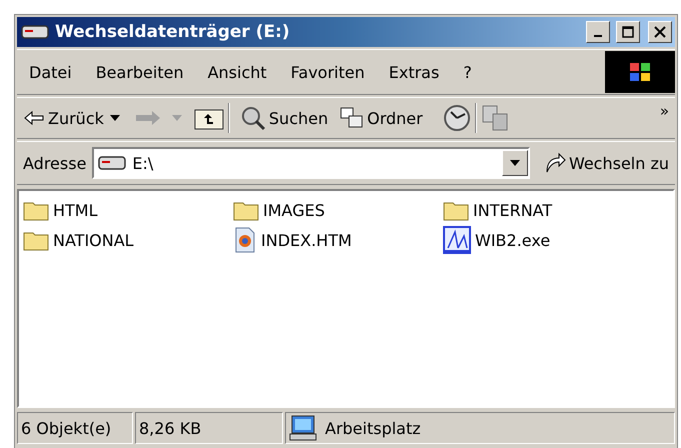  What do you see at coordinates (50, 72) in the screenshot?
I see `menu-item: Datei` at bounding box center [50, 72].